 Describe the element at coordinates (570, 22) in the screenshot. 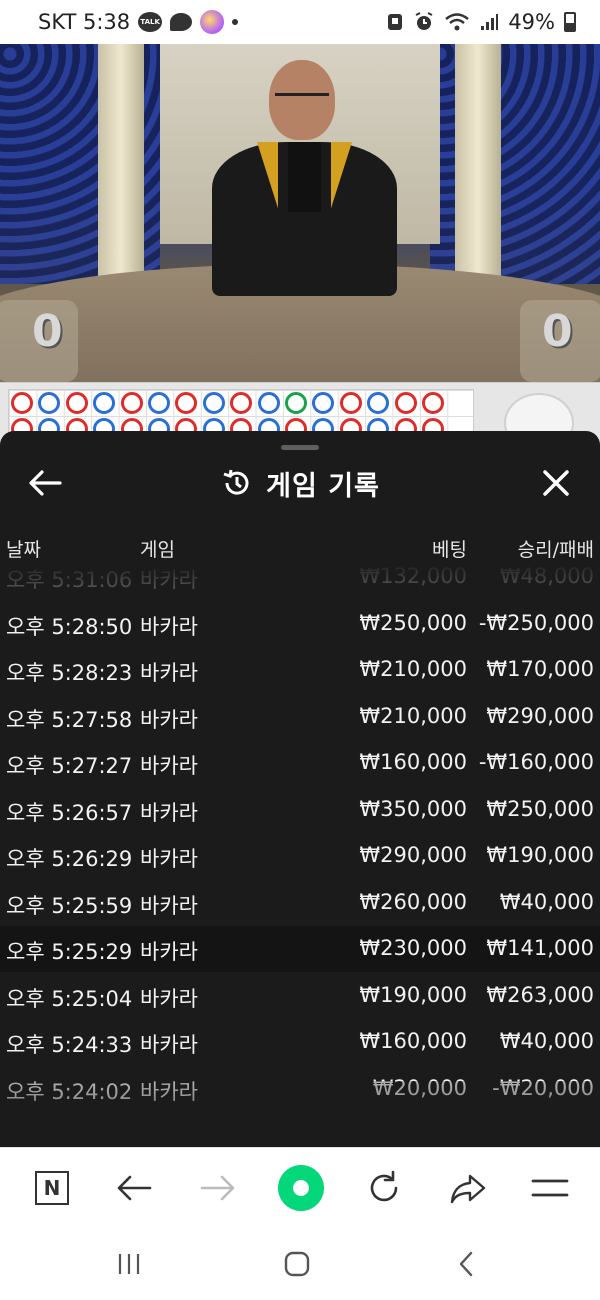

I see `battery-icon` at that location.